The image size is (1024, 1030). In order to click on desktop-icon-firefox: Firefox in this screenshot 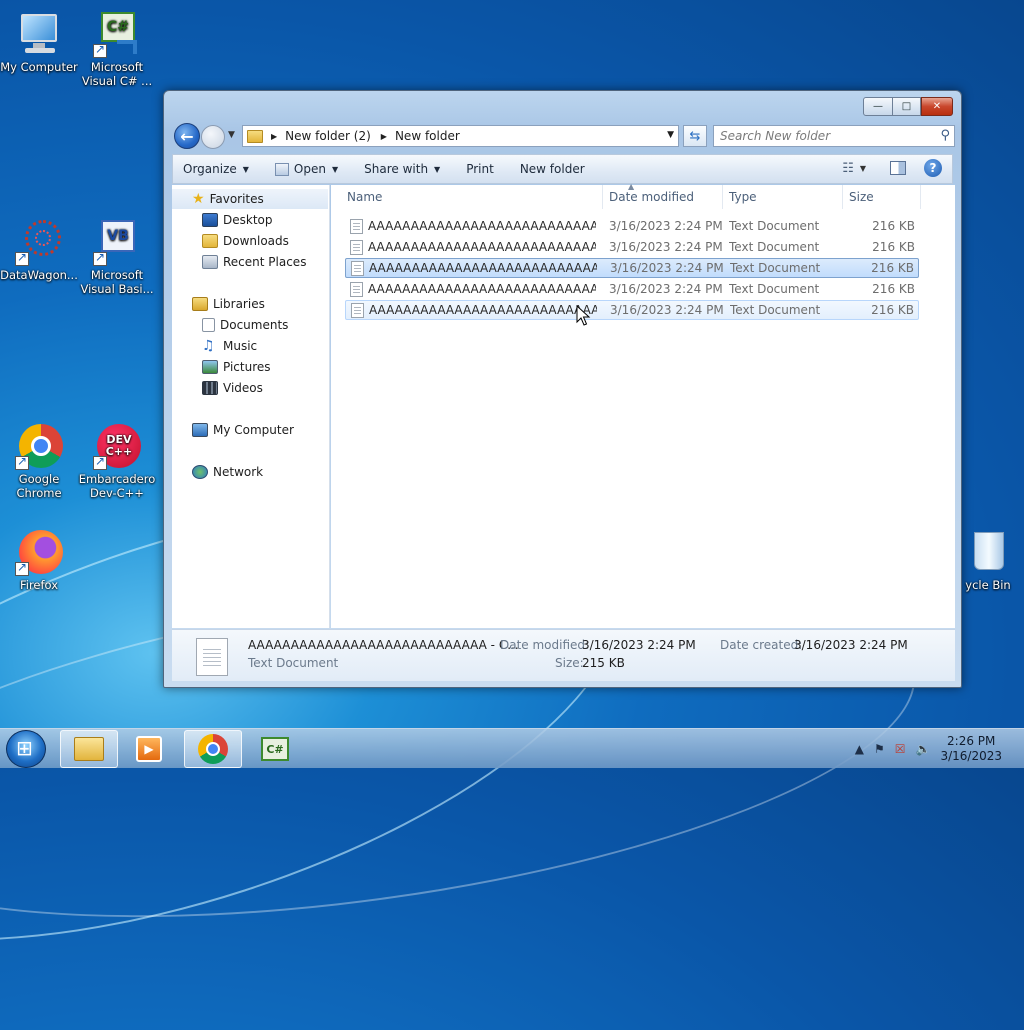, I will do `click(39, 560)`.